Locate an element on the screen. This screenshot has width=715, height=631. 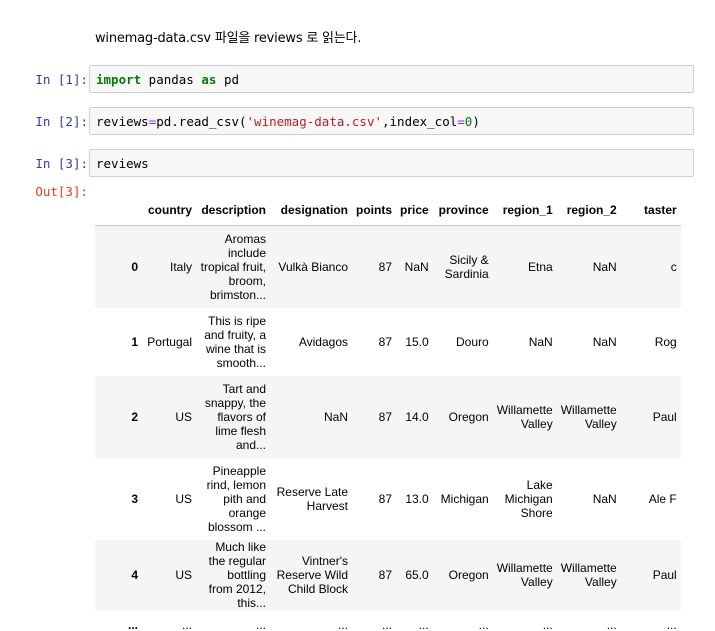
table-cell: Lake Michigan Shore is located at coordinates (528, 499).